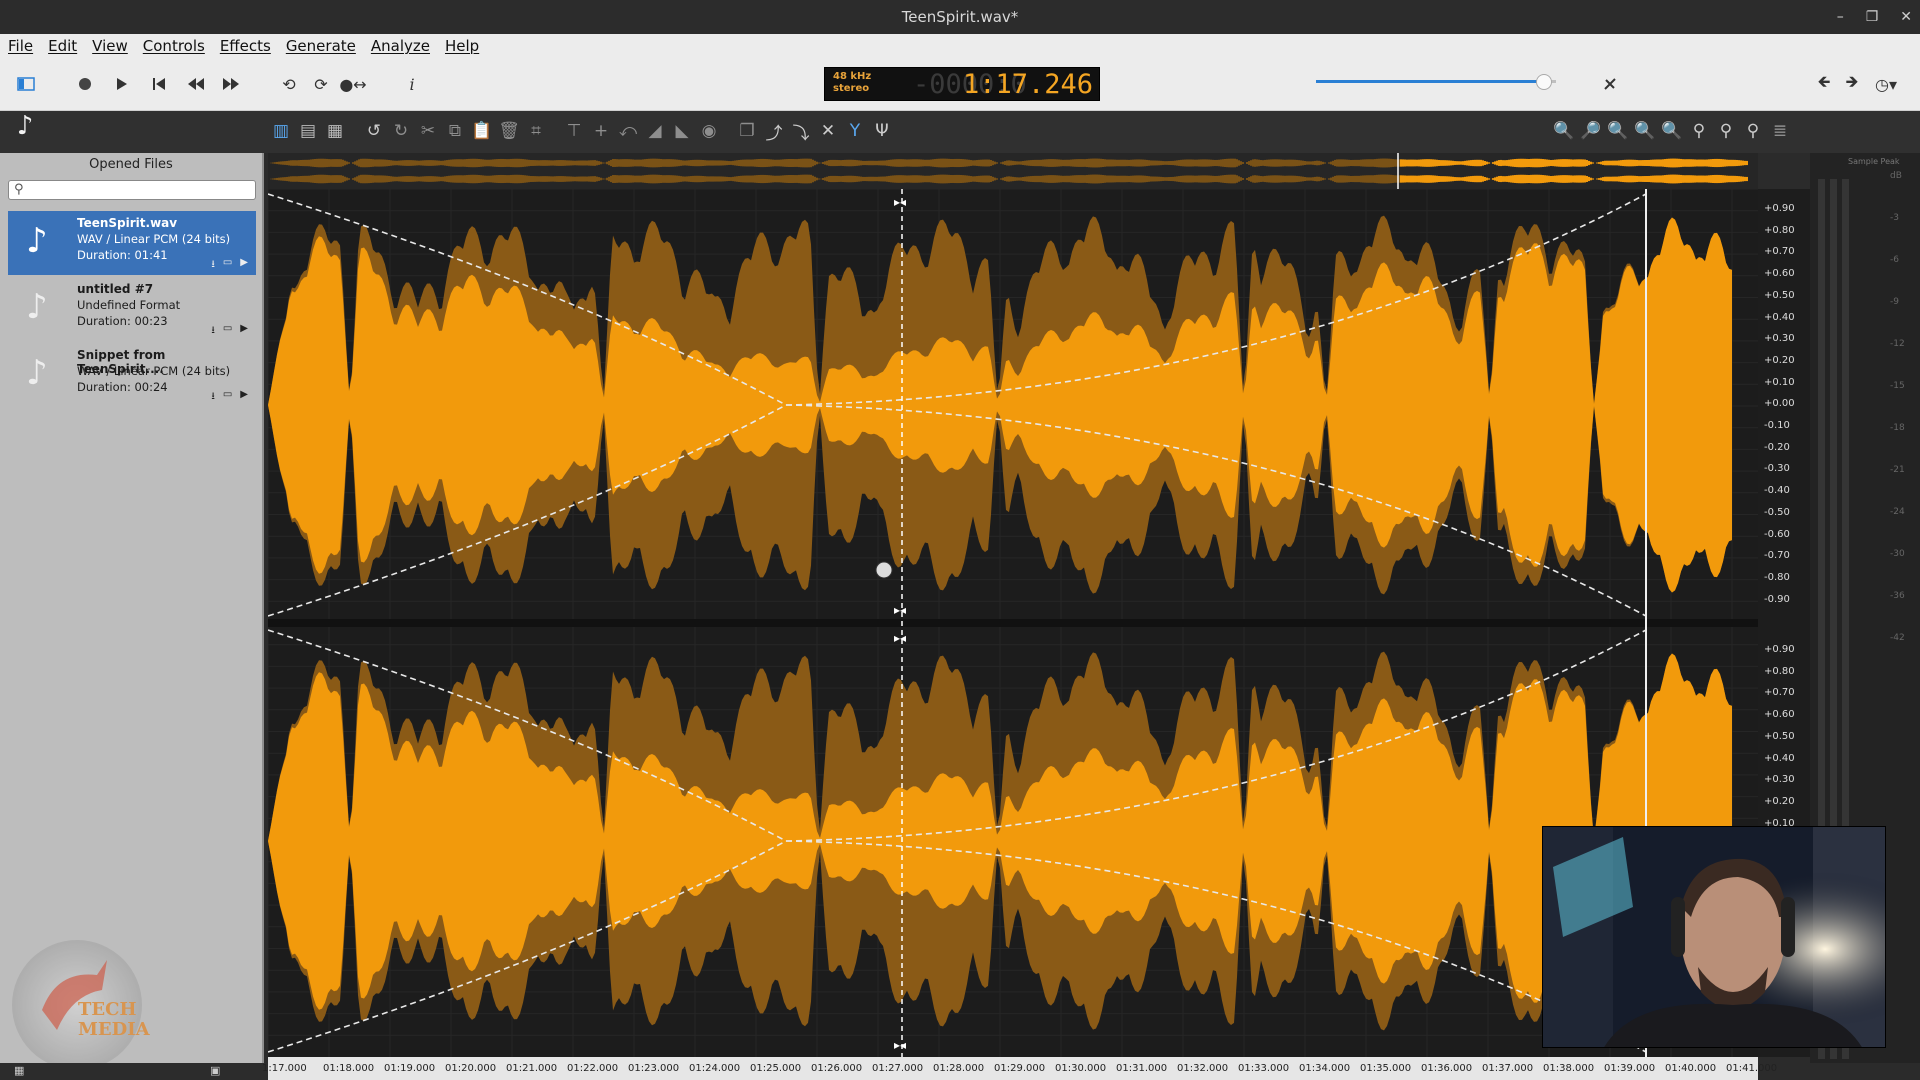 This screenshot has height=1080, width=1920. I want to click on crop-icon: ⌗, so click(536, 131).